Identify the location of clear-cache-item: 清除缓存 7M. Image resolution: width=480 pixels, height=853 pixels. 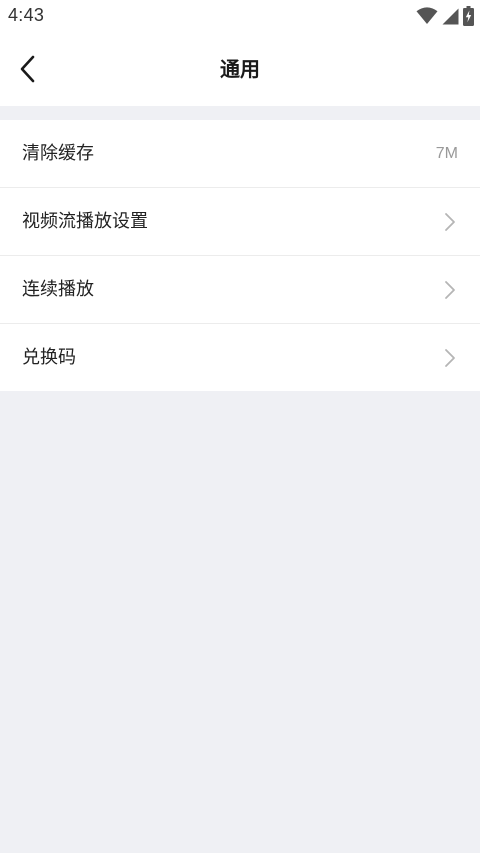
(240, 154).